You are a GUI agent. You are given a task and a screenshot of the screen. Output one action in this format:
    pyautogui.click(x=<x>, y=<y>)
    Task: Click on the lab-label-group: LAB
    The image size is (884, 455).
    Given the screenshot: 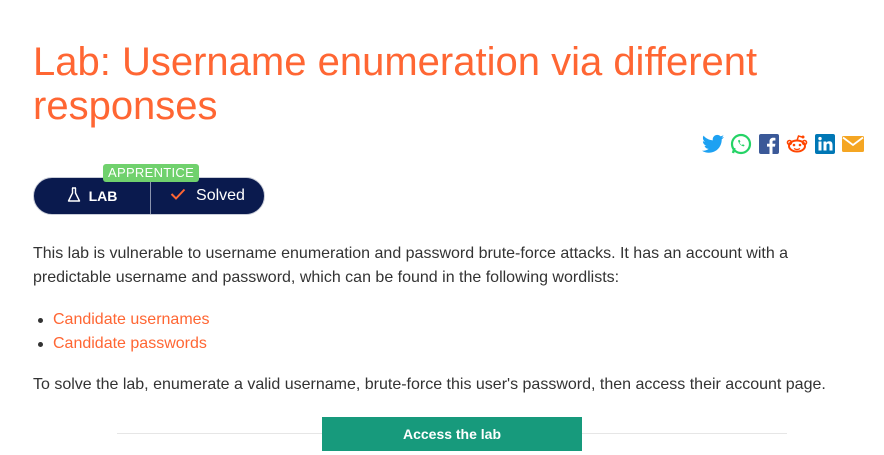 What is the action you would take?
    pyautogui.click(x=92, y=196)
    